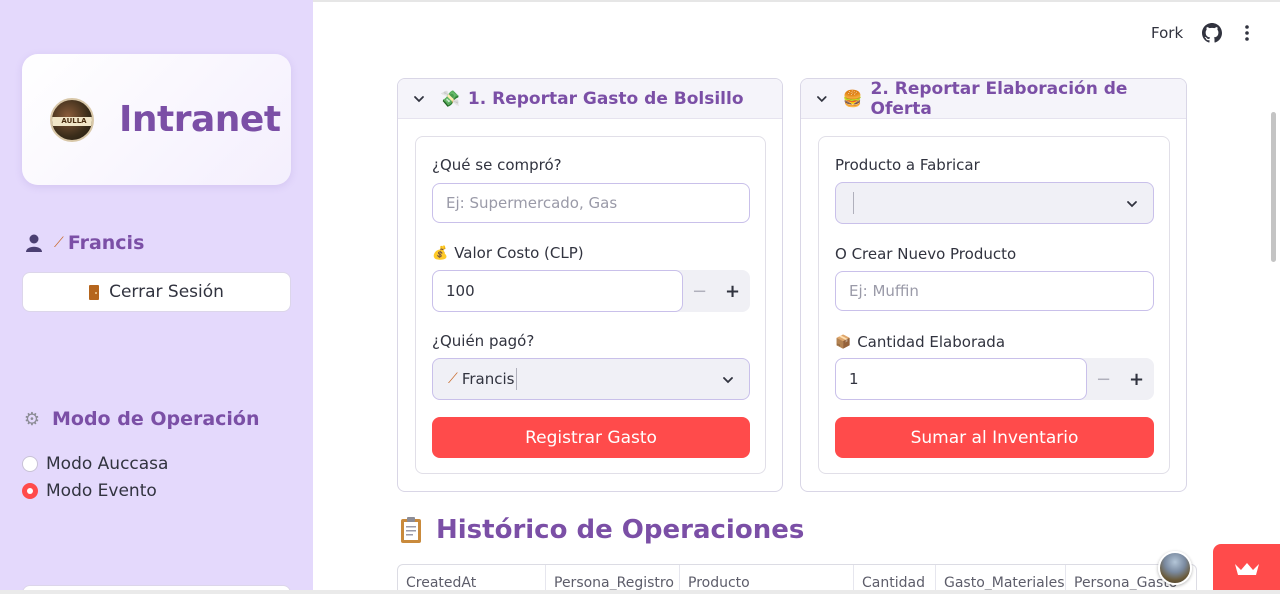 The width and height of the screenshot is (1280, 594). Describe the element at coordinates (156, 419) in the screenshot. I see `mode-title: Modo de Operación` at that location.